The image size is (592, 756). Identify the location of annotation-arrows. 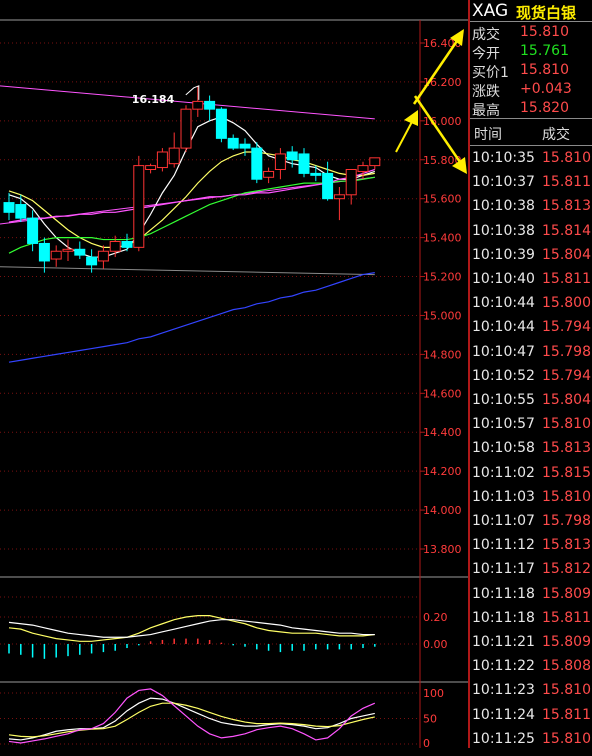
(431, 101).